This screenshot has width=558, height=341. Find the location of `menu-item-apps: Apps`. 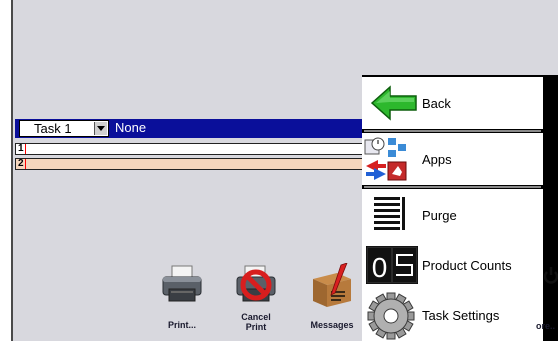

menu-item-apps: Apps is located at coordinates (452, 159).